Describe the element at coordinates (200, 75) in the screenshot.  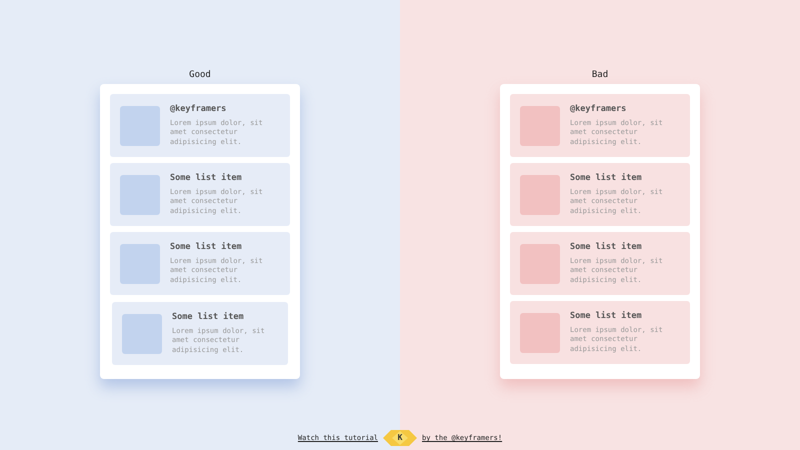
I see `panel-heading: Good` at that location.